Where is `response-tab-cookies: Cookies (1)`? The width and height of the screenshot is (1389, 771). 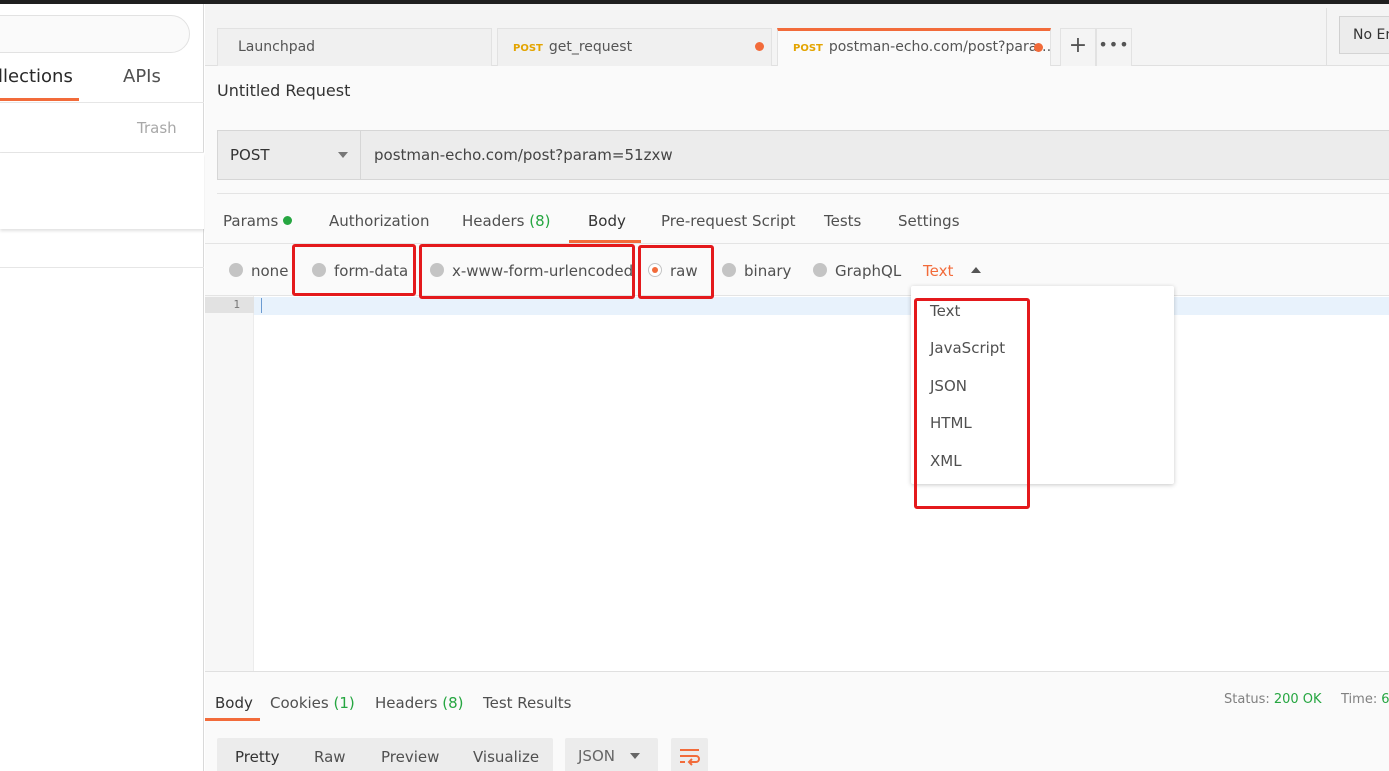
response-tab-cookies: Cookies (1) is located at coordinates (312, 703).